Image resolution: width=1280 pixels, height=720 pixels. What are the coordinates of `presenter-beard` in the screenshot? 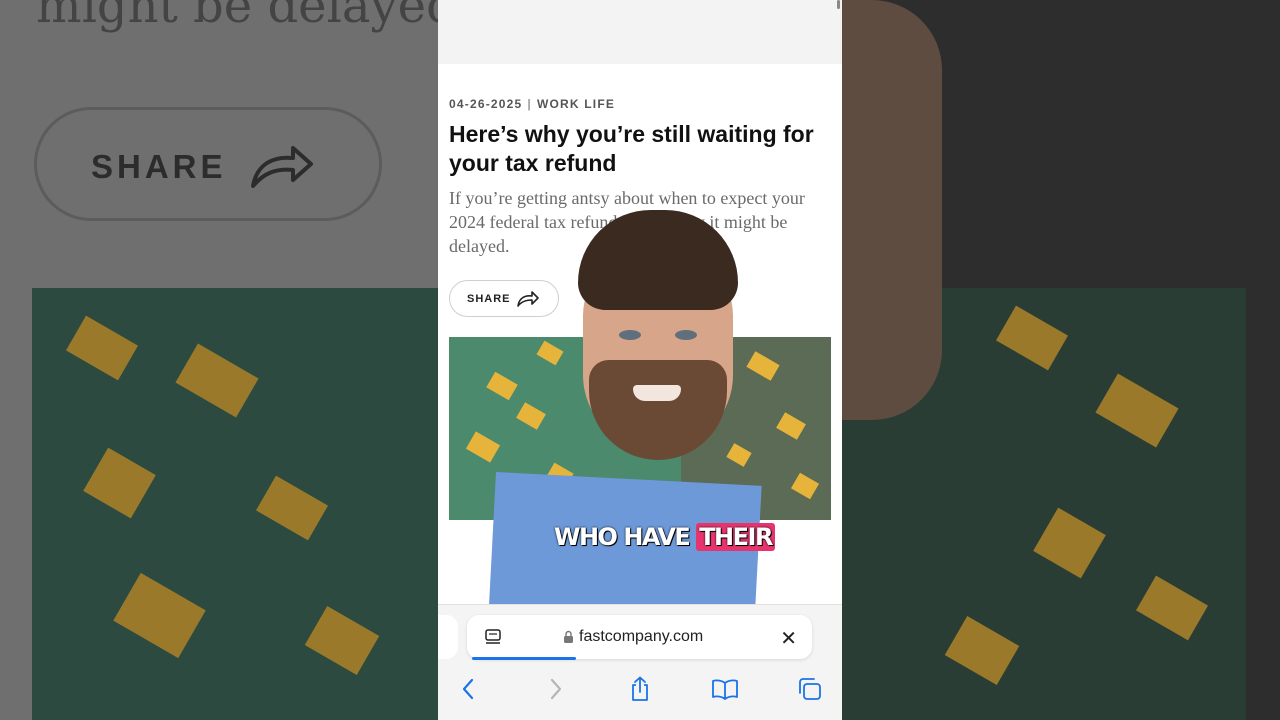 It's located at (658, 410).